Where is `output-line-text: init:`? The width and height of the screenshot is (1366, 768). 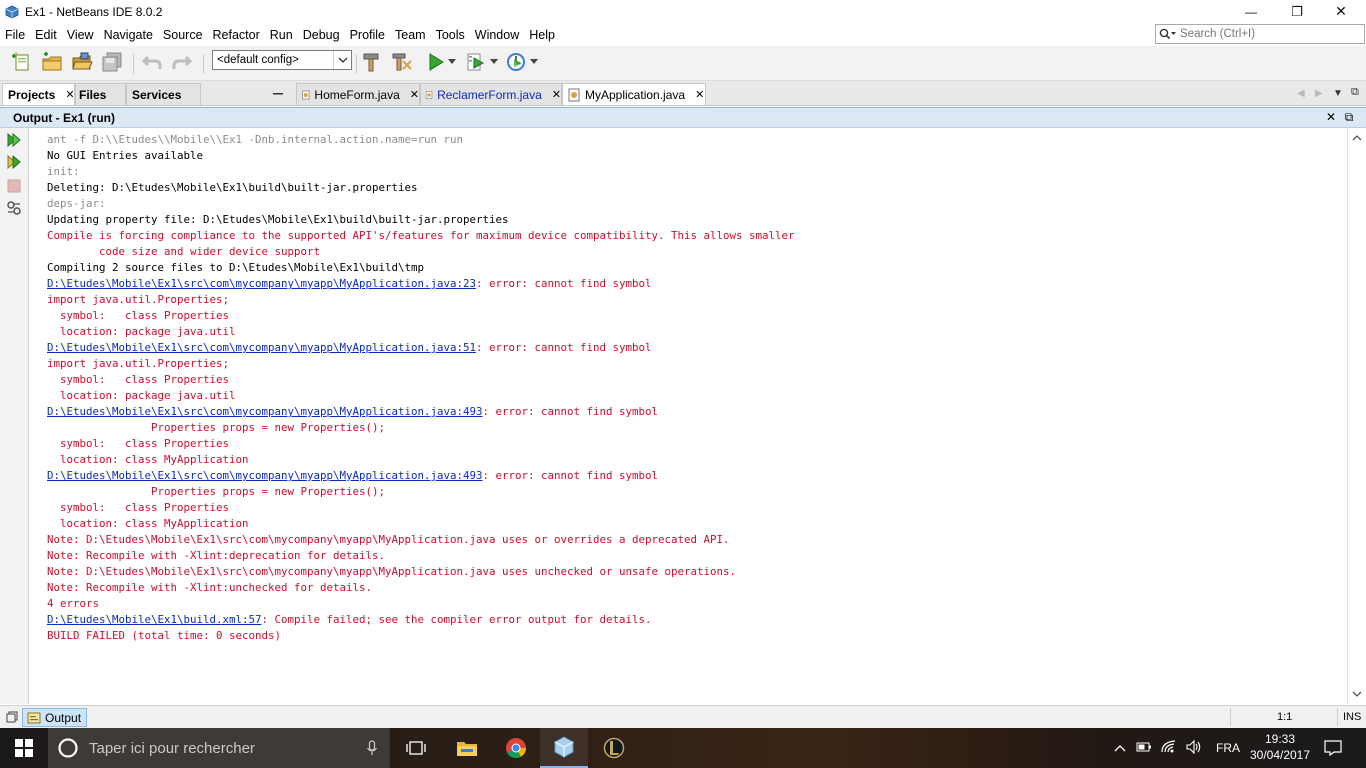 output-line-text: init: is located at coordinates (63, 171).